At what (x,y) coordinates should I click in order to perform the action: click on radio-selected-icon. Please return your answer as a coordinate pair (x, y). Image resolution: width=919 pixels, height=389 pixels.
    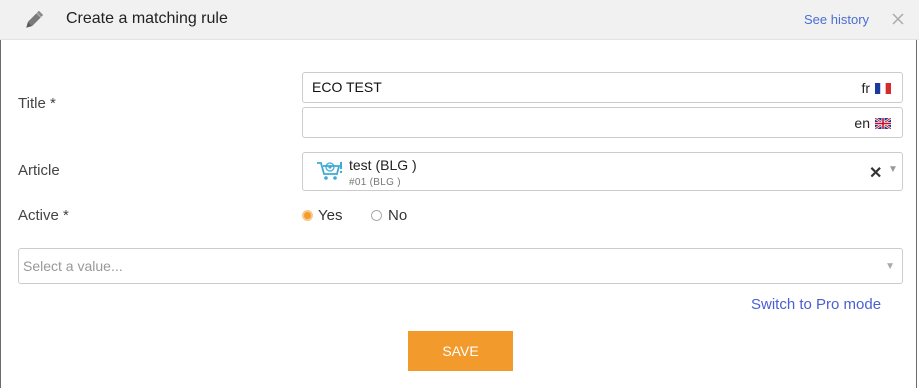
    Looking at the image, I should click on (307, 215).